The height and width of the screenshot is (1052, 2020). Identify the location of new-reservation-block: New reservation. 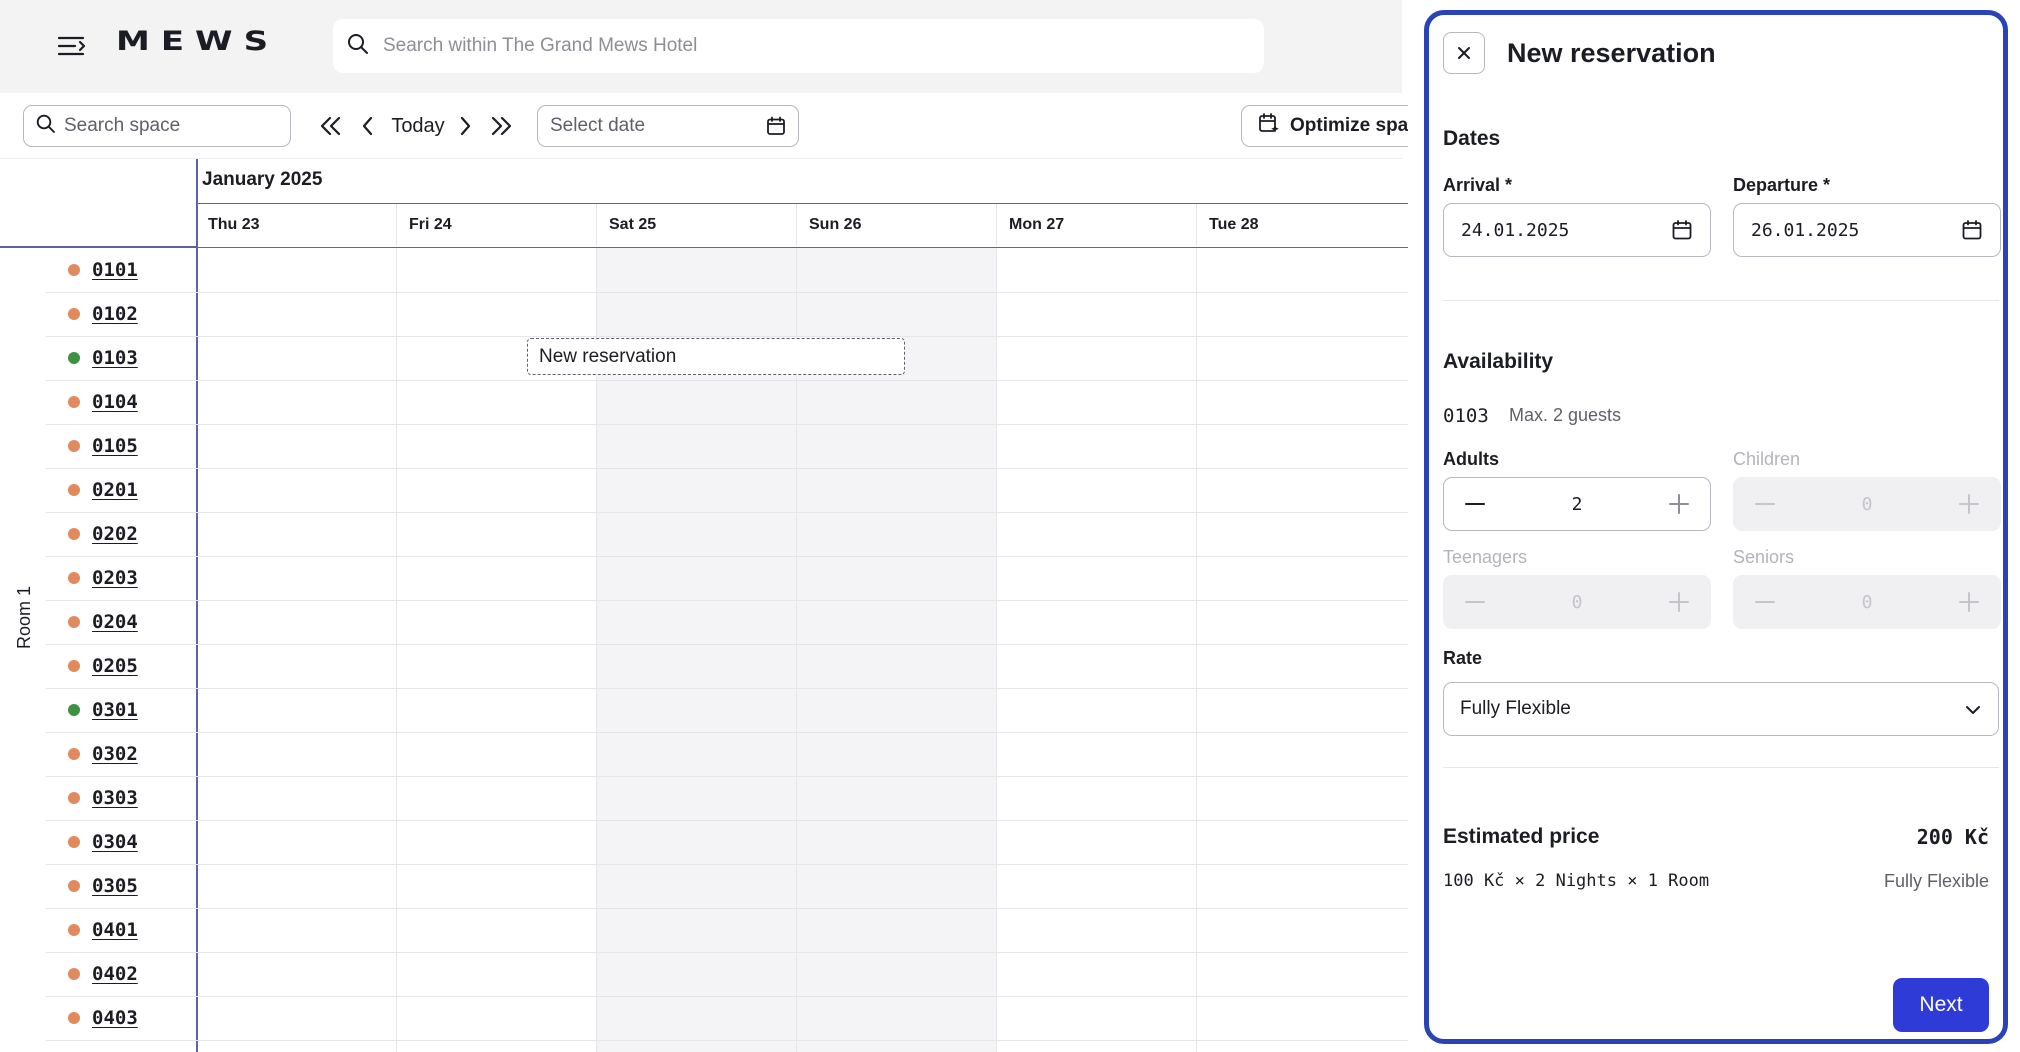
(716, 356).